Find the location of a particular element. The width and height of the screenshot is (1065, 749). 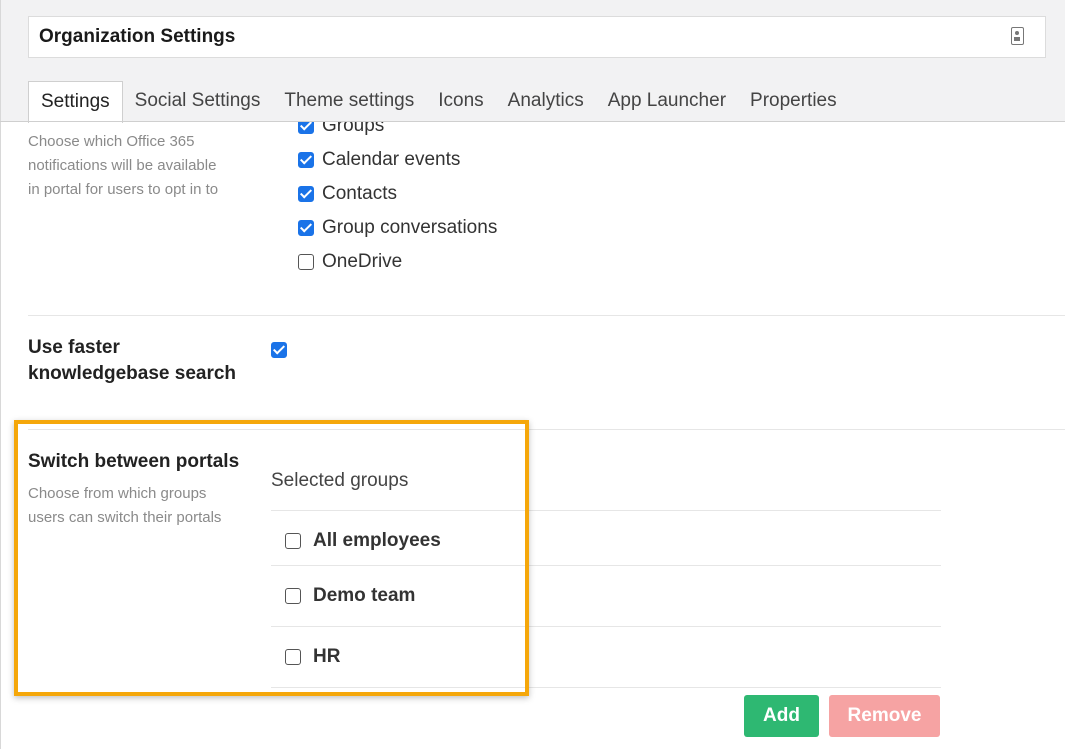

title-bar: Organization Settings is located at coordinates (537, 37).